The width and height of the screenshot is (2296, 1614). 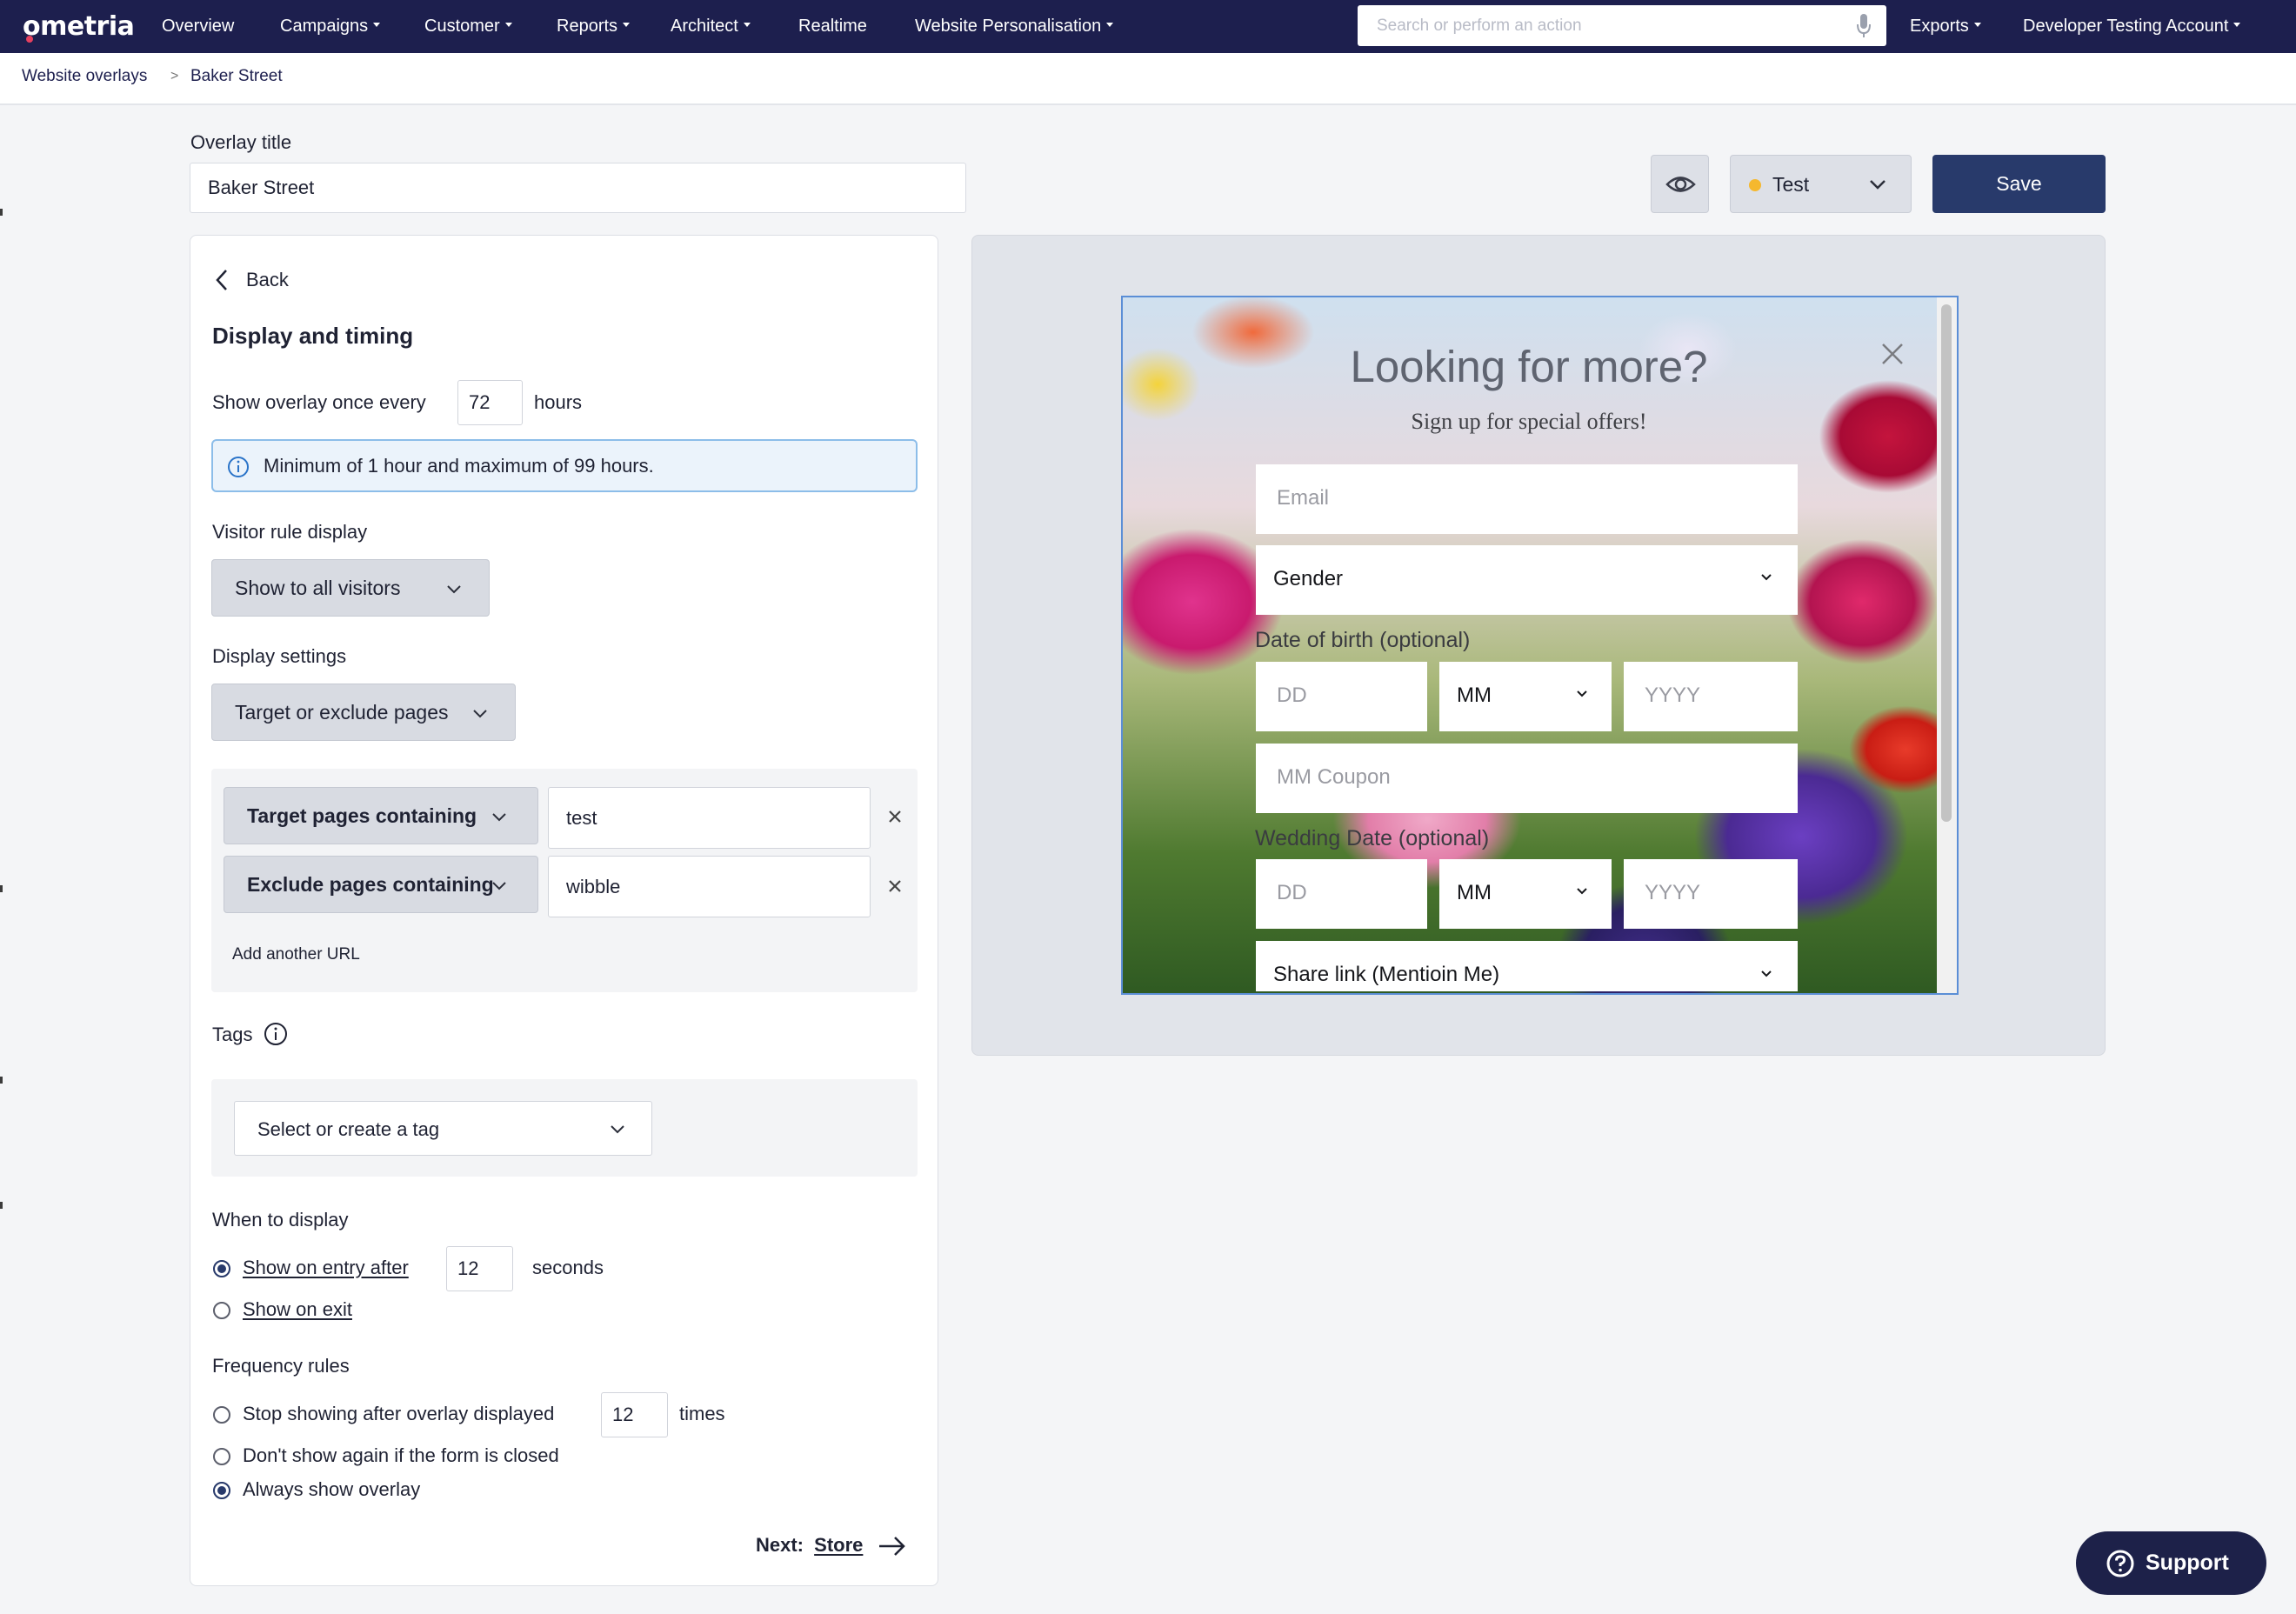 I want to click on display-settings-dropdown: Target or exclude pages, so click(x=364, y=712).